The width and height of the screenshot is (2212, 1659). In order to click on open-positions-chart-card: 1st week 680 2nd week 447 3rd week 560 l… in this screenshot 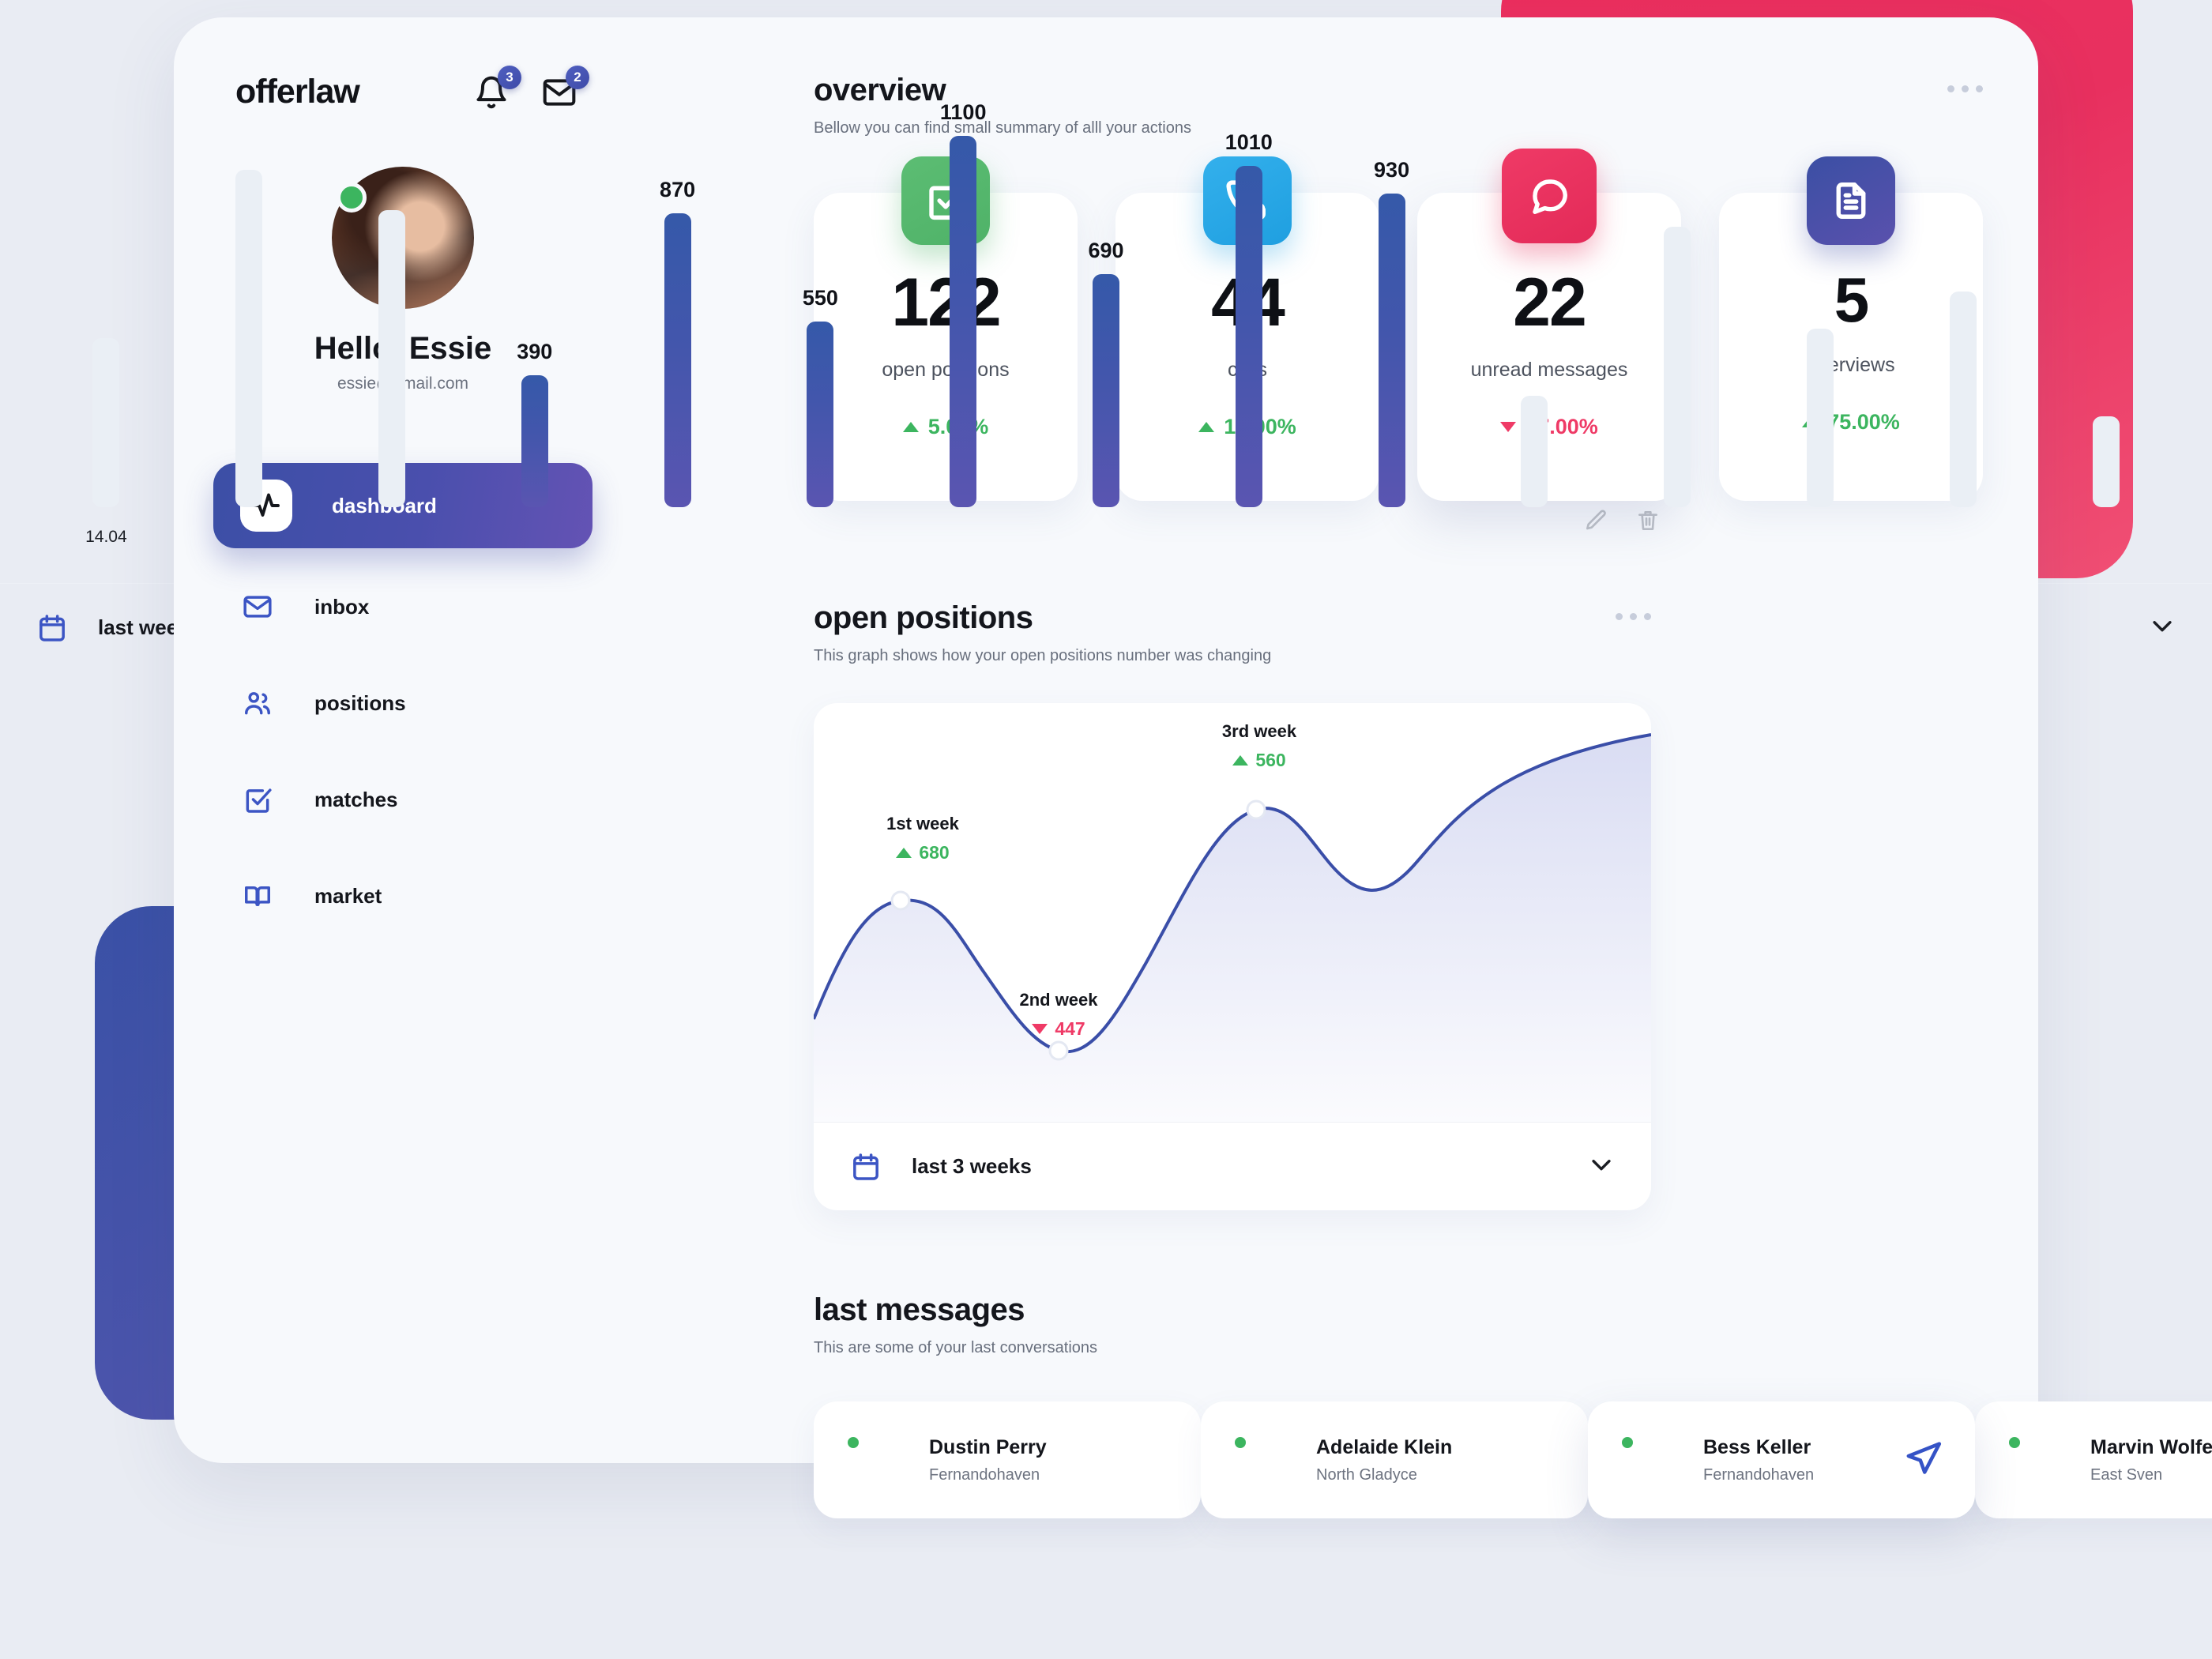, I will do `click(1232, 956)`.